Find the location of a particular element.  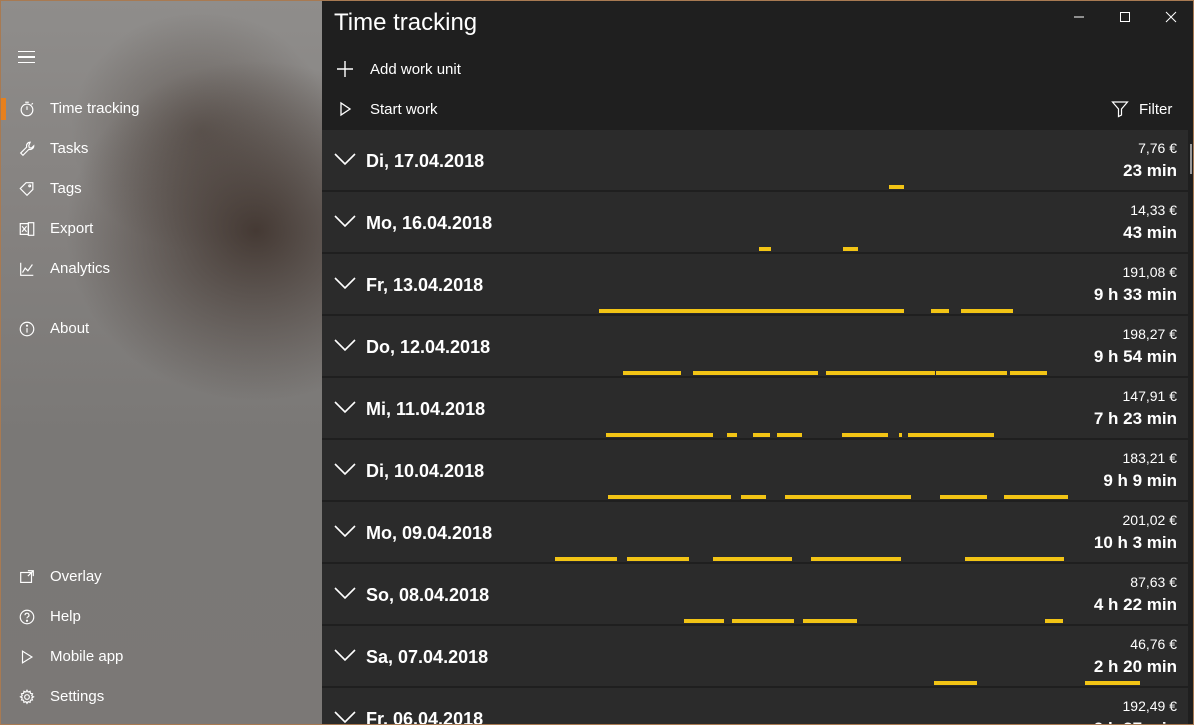

stopwatch-icon is located at coordinates (27, 109).